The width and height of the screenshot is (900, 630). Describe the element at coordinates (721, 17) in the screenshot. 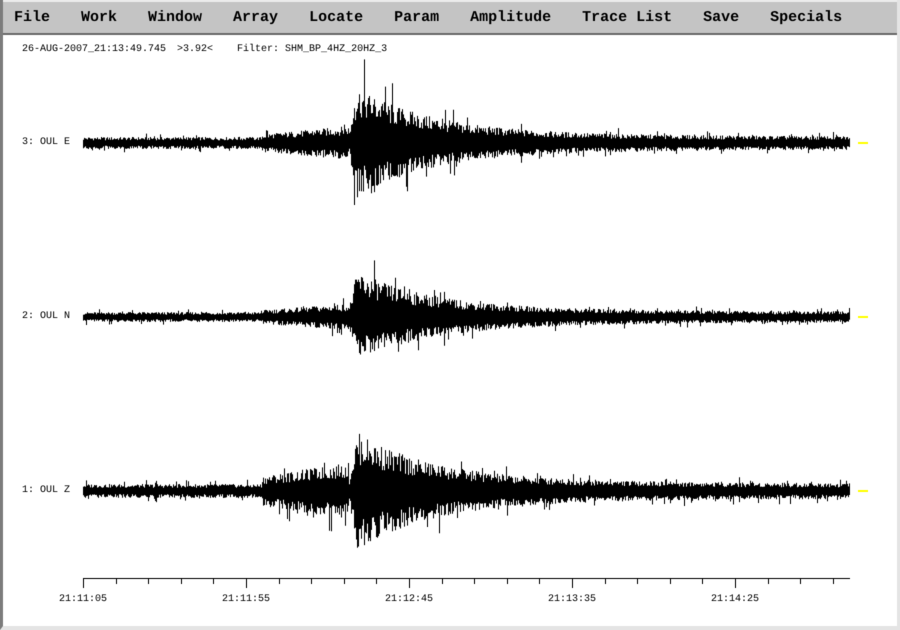

I see `menu-item: Save` at that location.